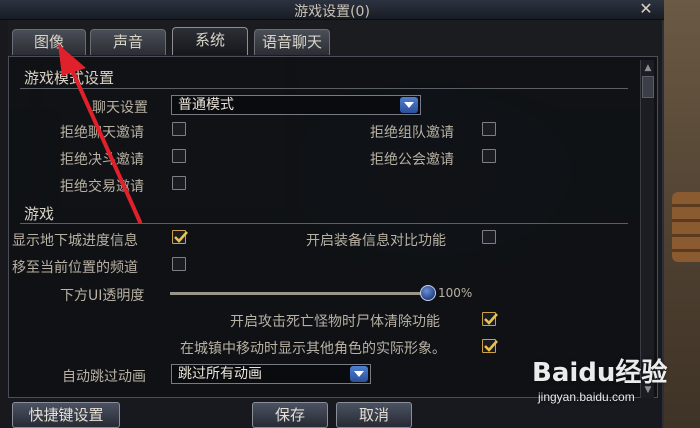  I want to click on tab-voice-chat: 语音聊天, so click(292, 42).